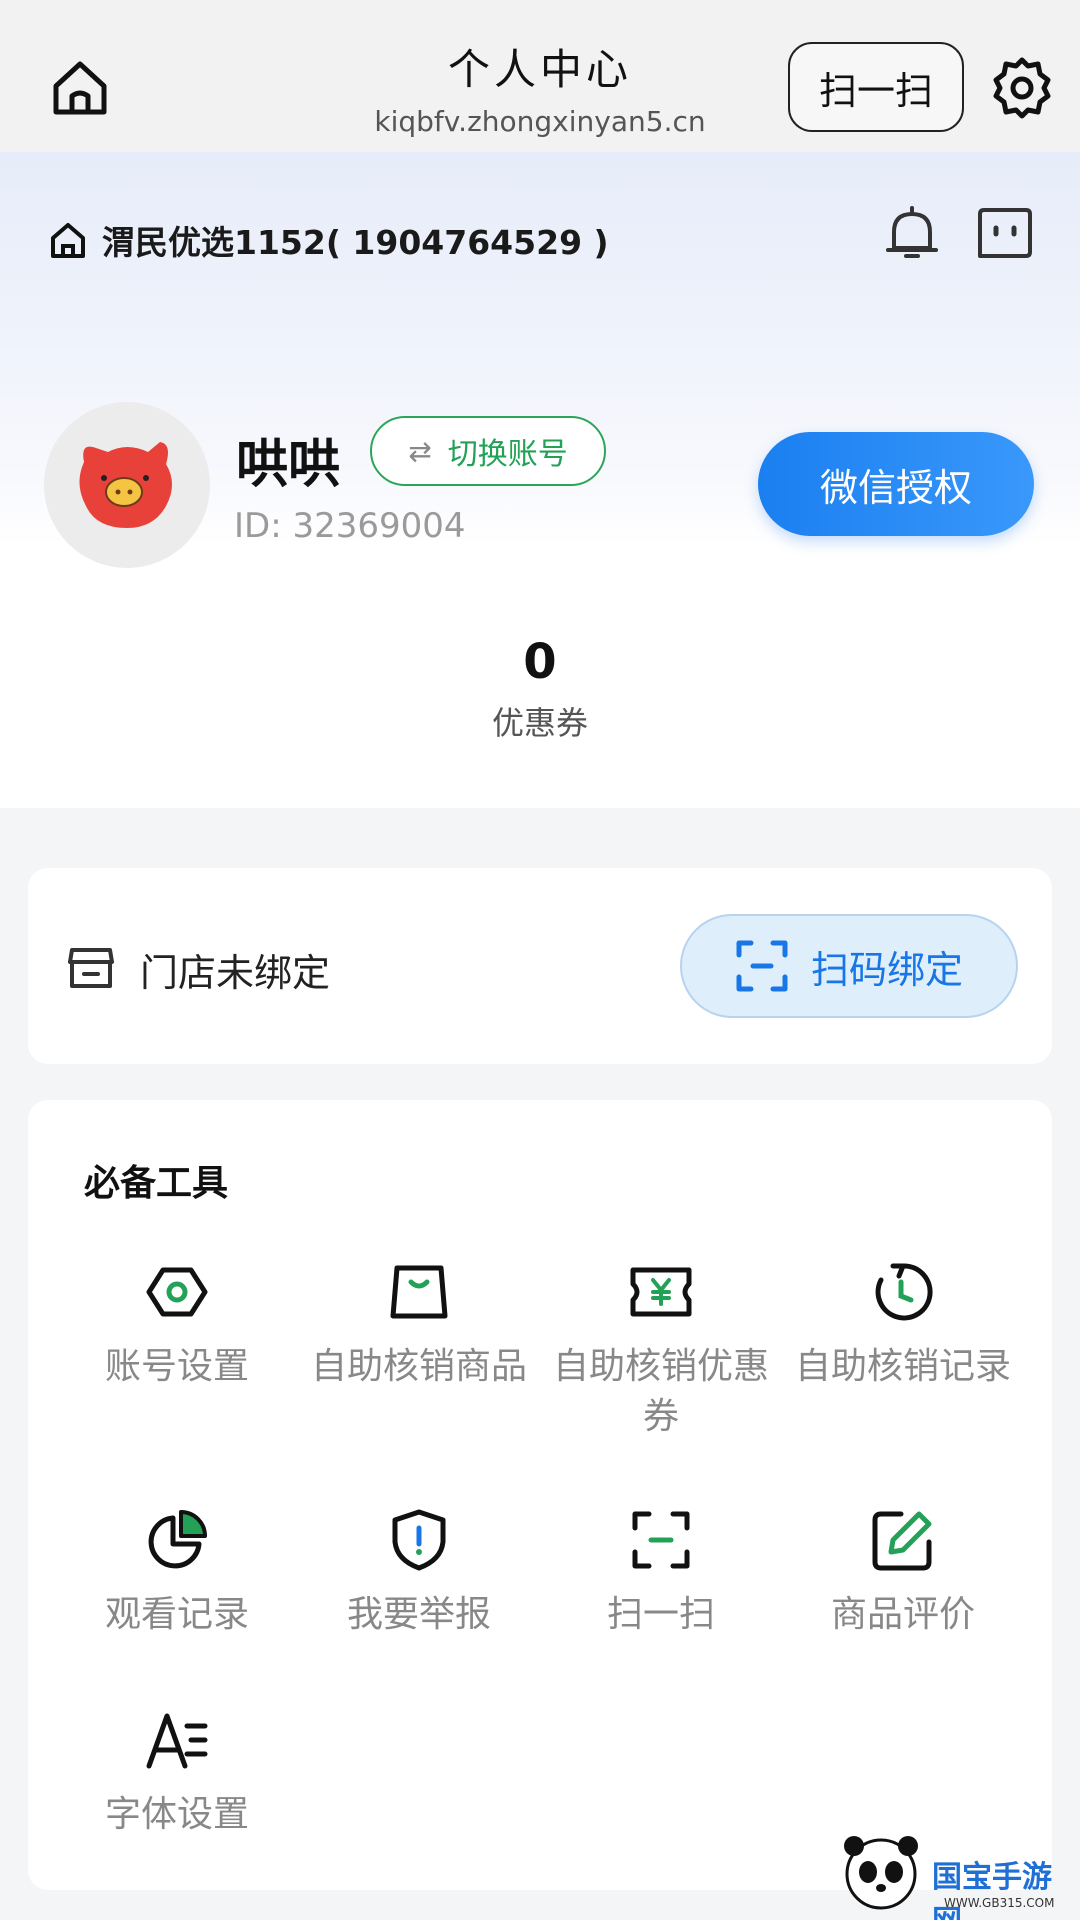 The height and width of the screenshot is (1920, 1080). I want to click on tool-self-verify-coupon: 自助核销优惠券, so click(661, 1351).